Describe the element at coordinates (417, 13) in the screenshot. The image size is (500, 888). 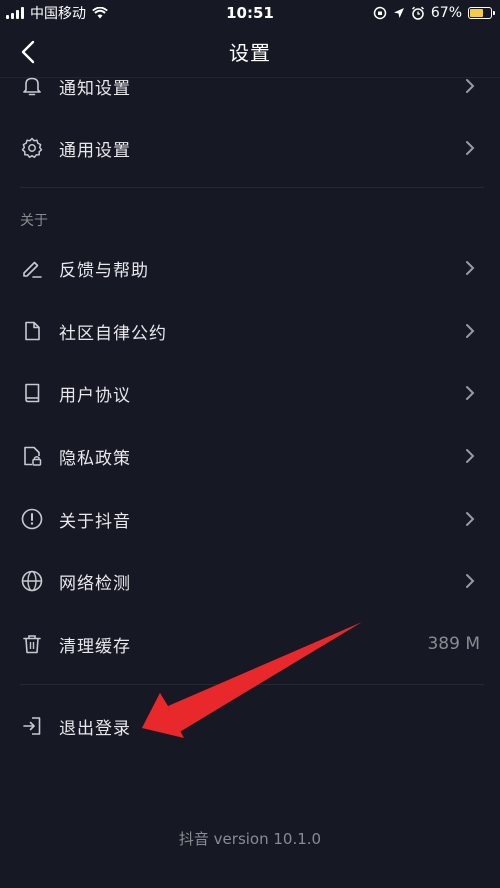
I see `alarm-icon` at that location.